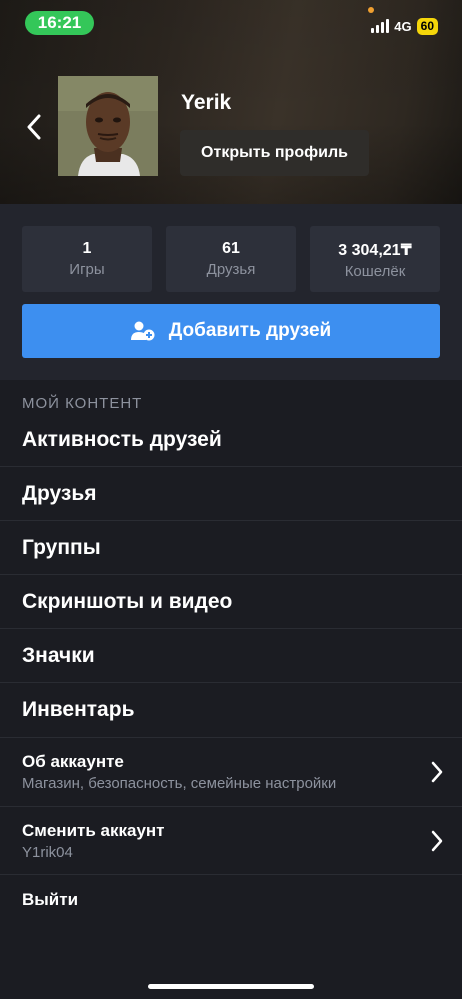 The image size is (462, 999). I want to click on network-type: 4G, so click(403, 26).